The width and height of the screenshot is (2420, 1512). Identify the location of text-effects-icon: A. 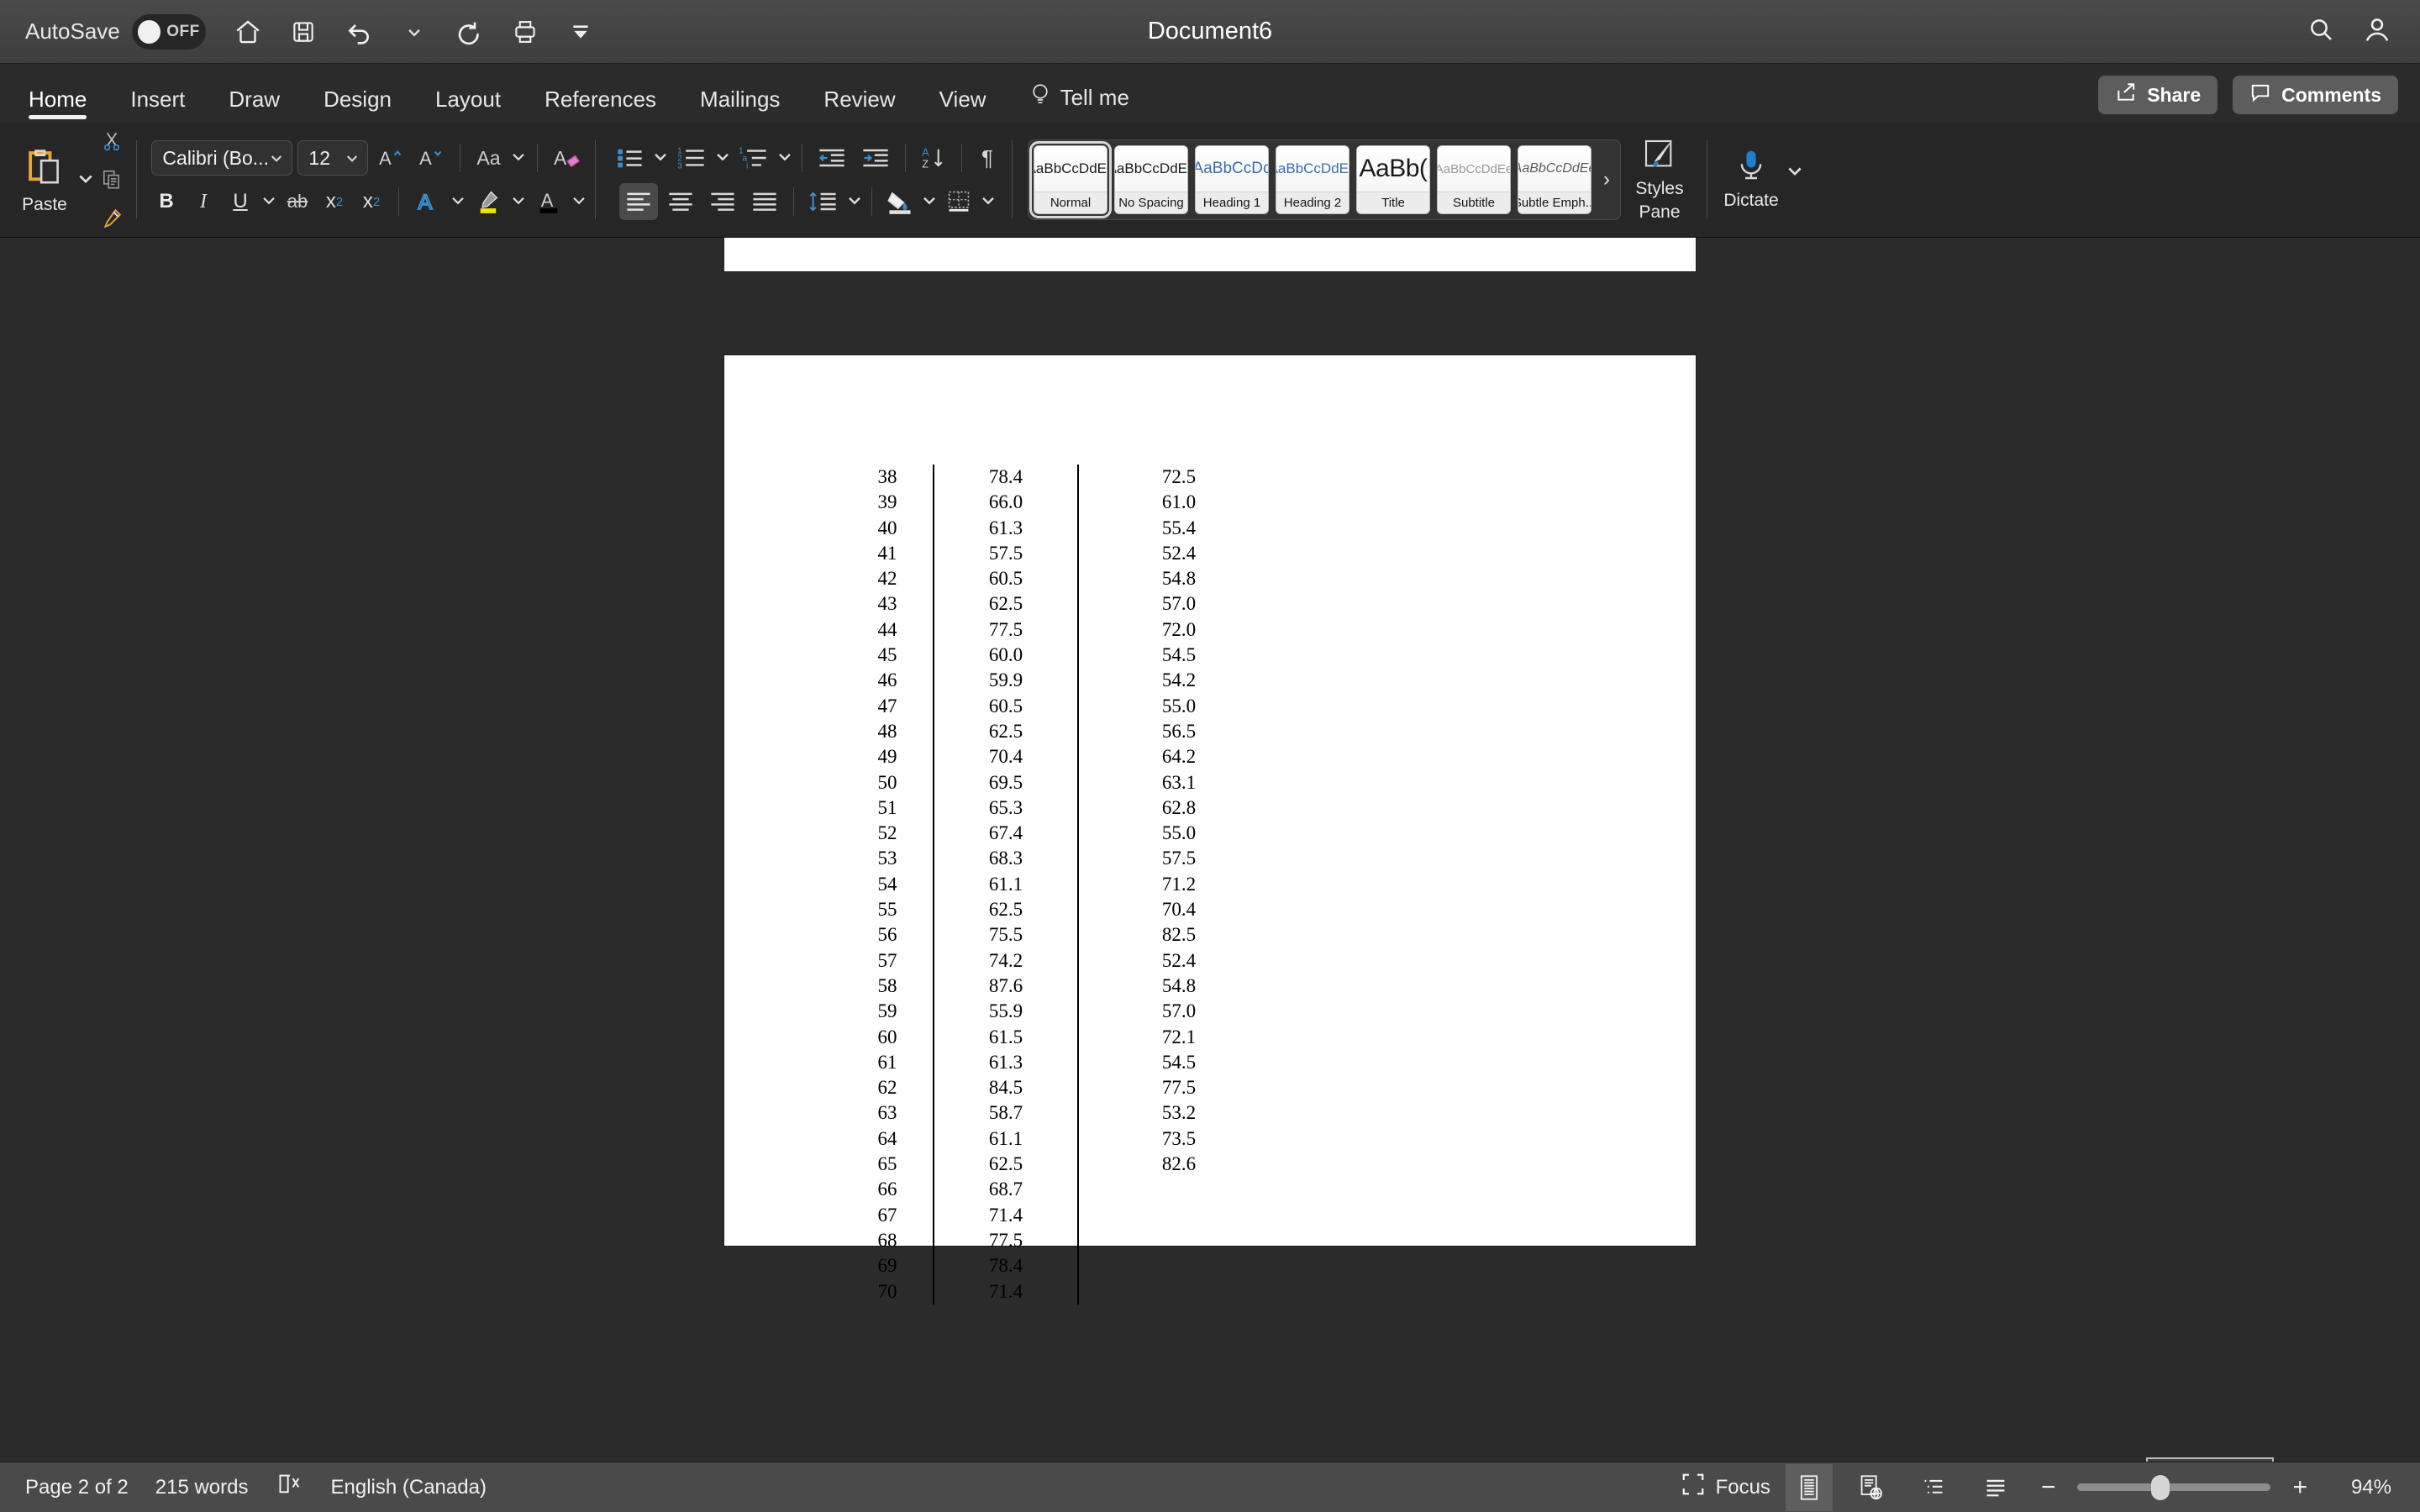
(428, 201).